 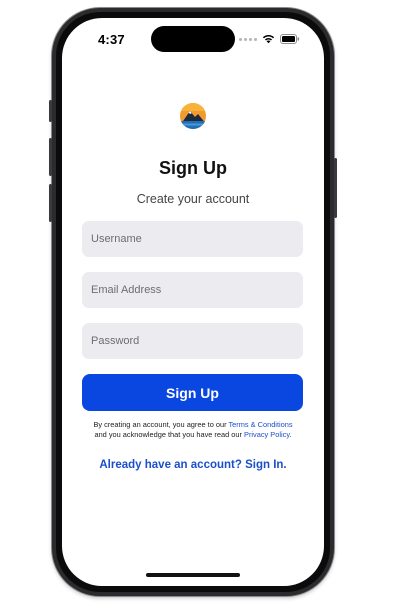 What do you see at coordinates (193, 116) in the screenshot?
I see `mountain-sunset-logo-icon` at bounding box center [193, 116].